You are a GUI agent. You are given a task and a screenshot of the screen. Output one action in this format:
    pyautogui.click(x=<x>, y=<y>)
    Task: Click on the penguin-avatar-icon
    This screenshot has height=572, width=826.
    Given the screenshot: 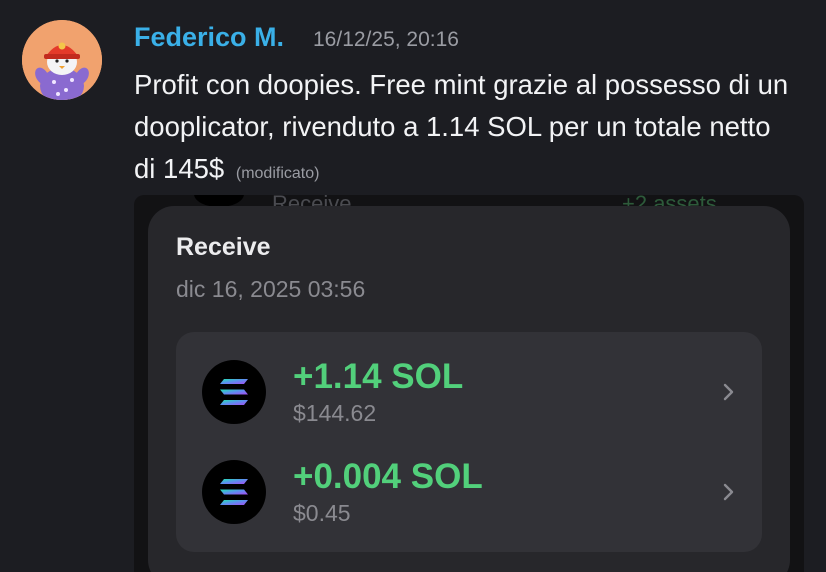 What is the action you would take?
    pyautogui.click(x=62, y=60)
    